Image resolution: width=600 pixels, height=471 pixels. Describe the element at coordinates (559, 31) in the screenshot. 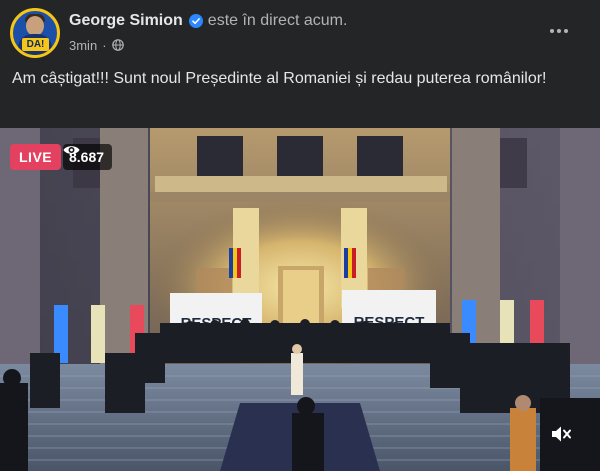

I see `more-options-icon` at that location.